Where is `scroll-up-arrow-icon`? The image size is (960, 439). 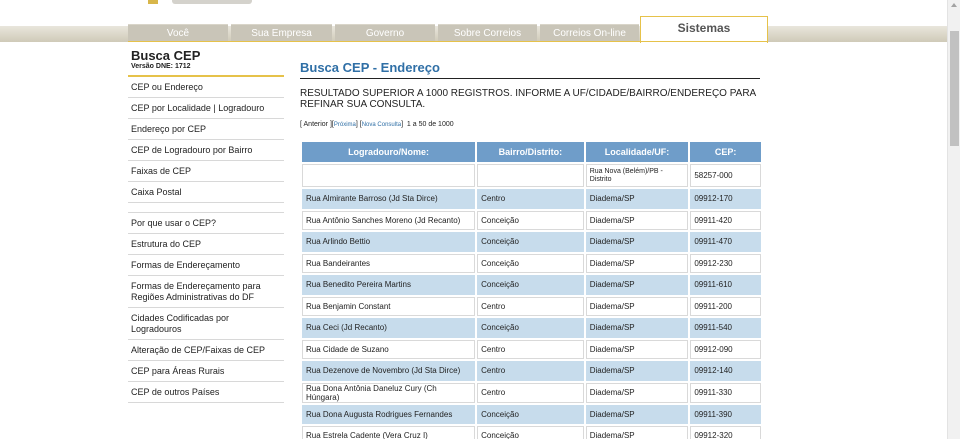 scroll-up-arrow-icon is located at coordinates (954, 5).